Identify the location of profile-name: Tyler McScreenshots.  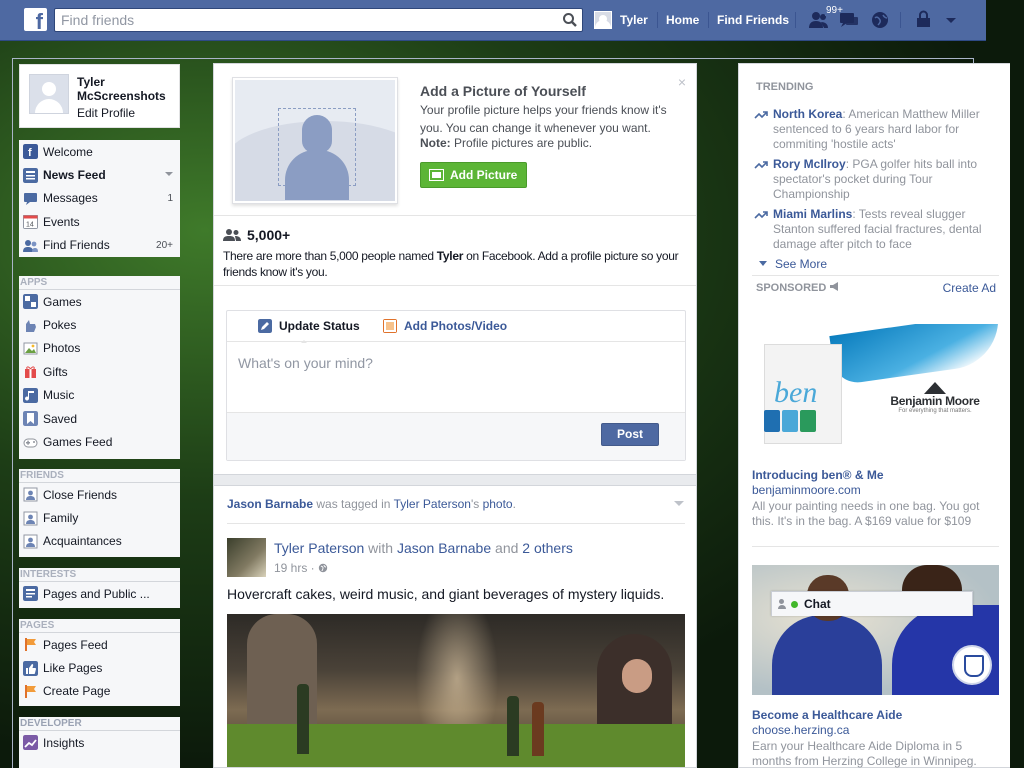
(127, 89).